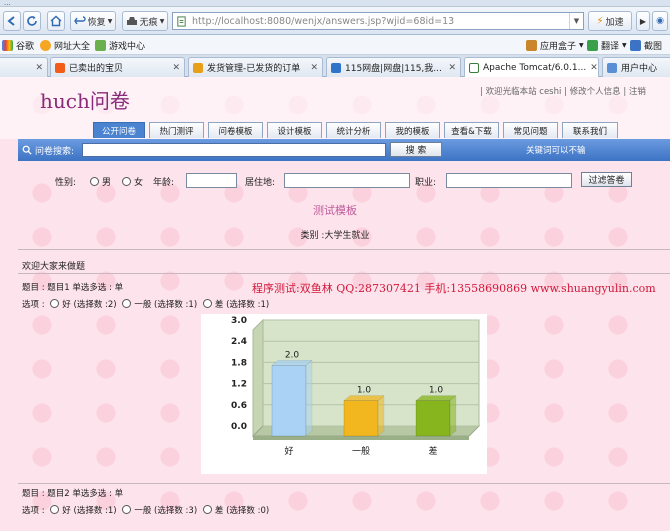  What do you see at coordinates (65, 45) in the screenshot?
I see `bookmark-url-directory: 网址大全` at bounding box center [65, 45].